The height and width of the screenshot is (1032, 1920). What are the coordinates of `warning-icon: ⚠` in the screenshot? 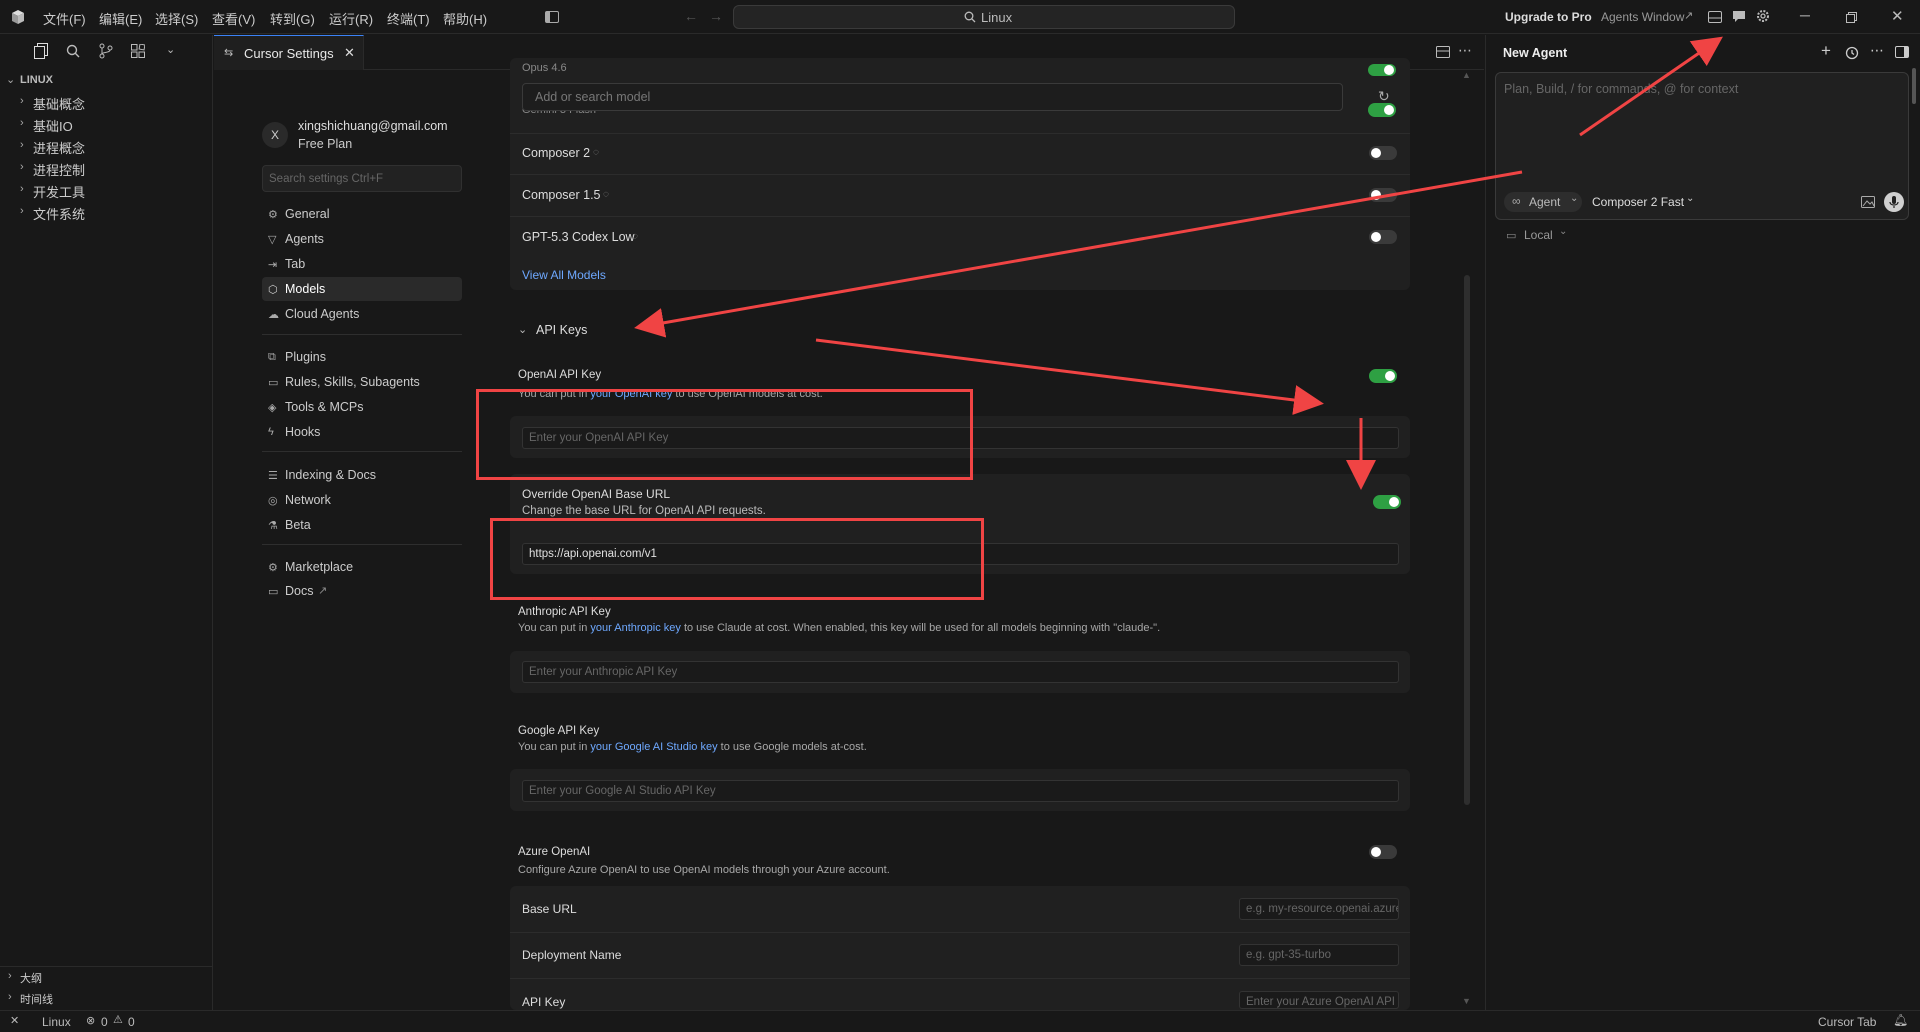 It's located at (118, 1020).